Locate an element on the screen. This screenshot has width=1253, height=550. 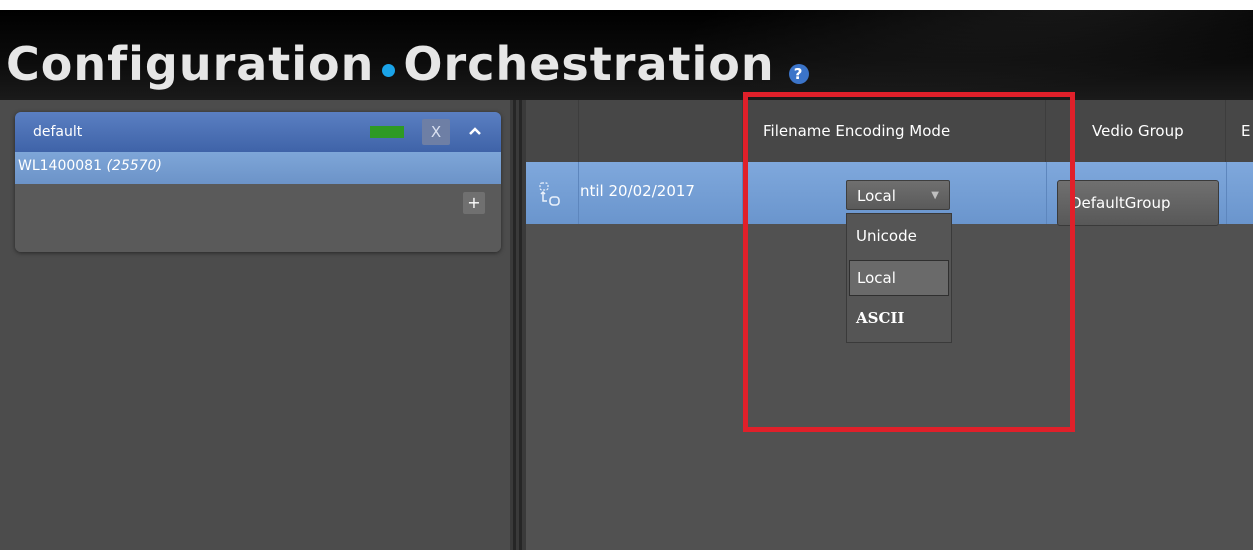
page-title: Configuration Orchestration ? is located at coordinates (407, 64).